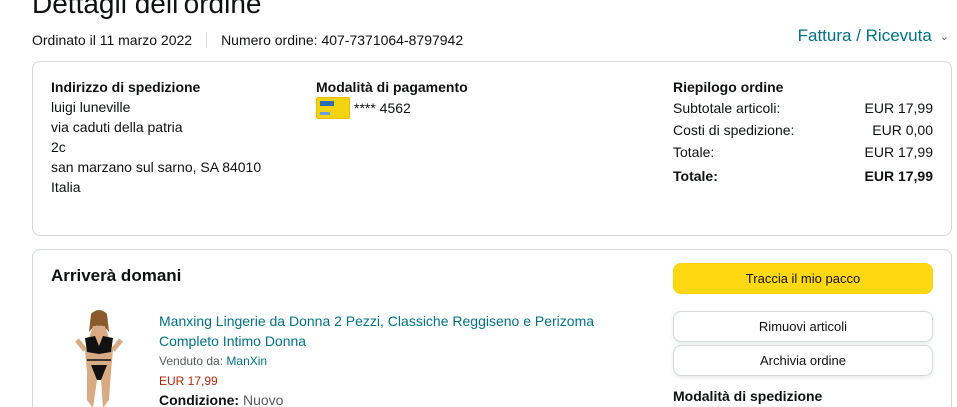 The image size is (957, 407). What do you see at coordinates (728, 87) in the screenshot?
I see `order-recap-title: Riepilogo ordine` at bounding box center [728, 87].